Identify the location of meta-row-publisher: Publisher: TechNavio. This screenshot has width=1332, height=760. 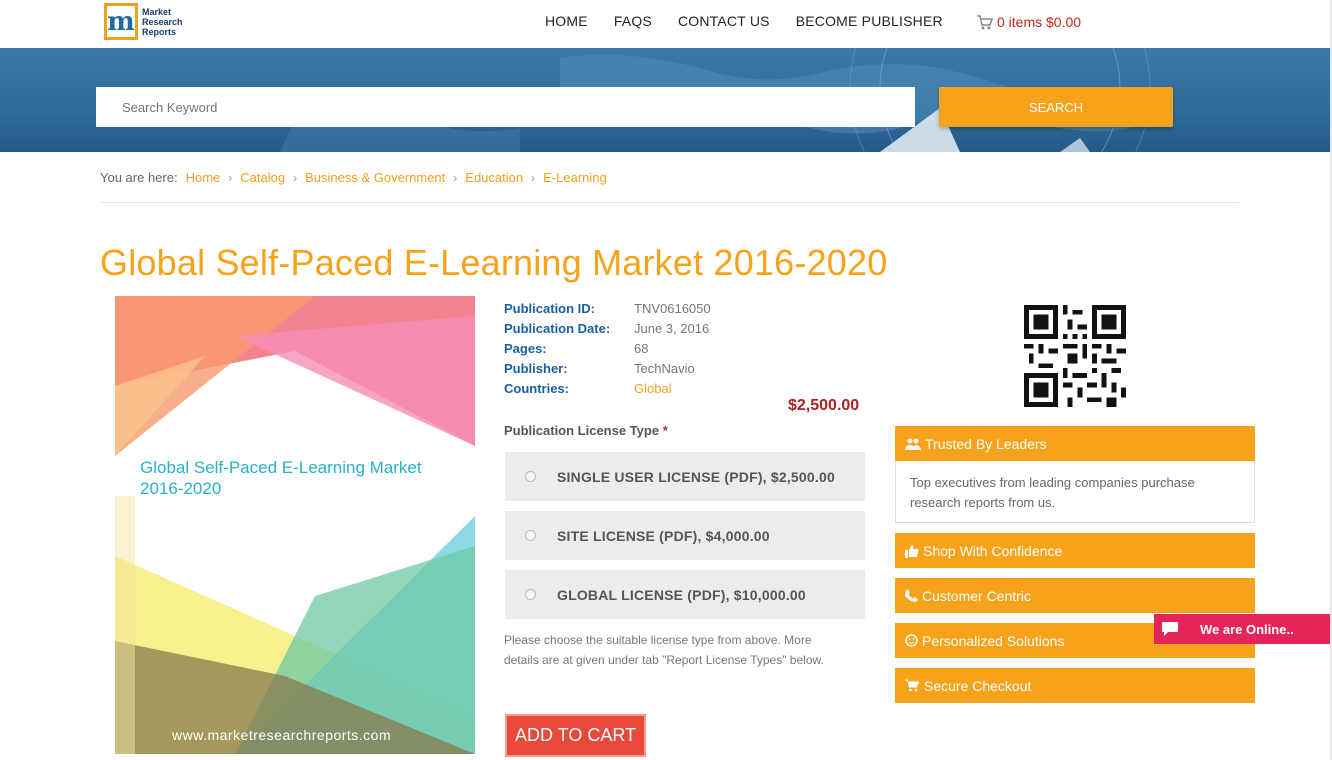
(607, 368).